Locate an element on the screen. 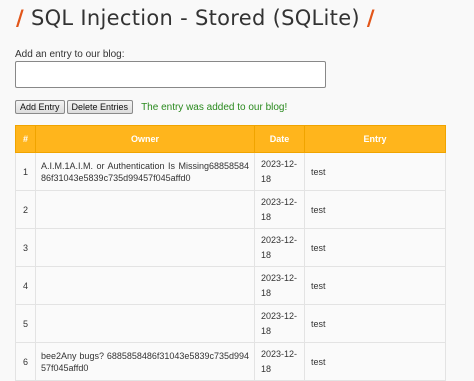  header-owner: Owner is located at coordinates (145, 139).